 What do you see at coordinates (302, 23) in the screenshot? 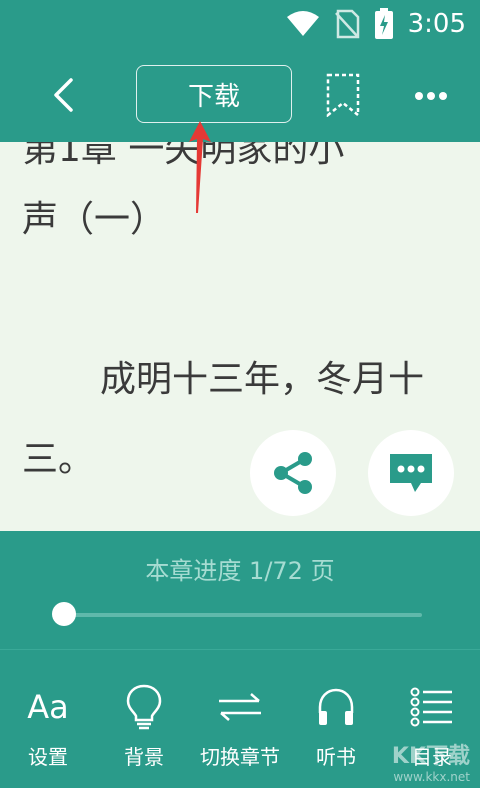
I see `wifi-icon` at bounding box center [302, 23].